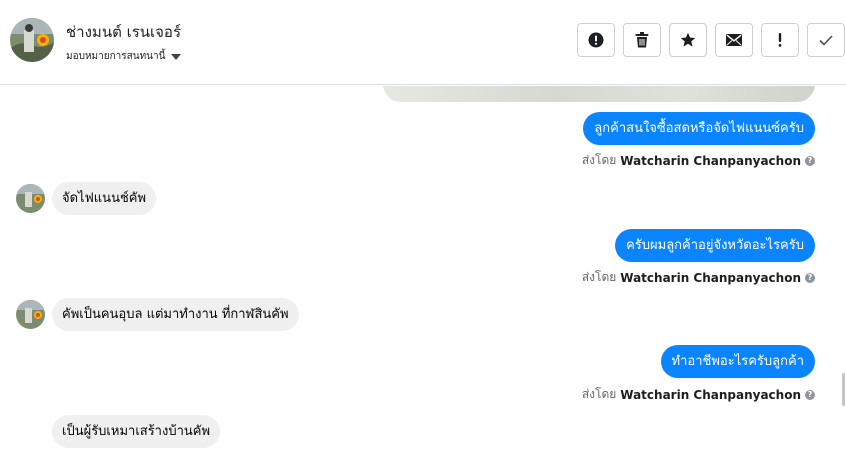 The width and height of the screenshot is (846, 449). What do you see at coordinates (711, 40) in the screenshot?
I see `conversation-actions` at bounding box center [711, 40].